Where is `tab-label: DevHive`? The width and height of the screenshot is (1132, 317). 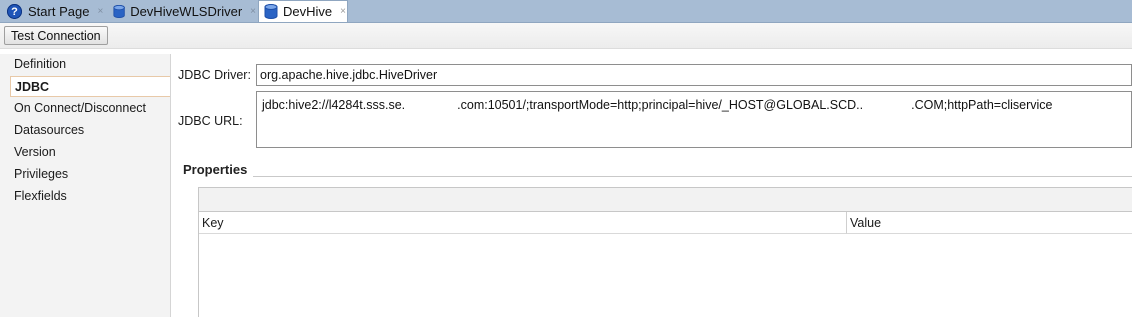 tab-label: DevHive is located at coordinates (308, 11).